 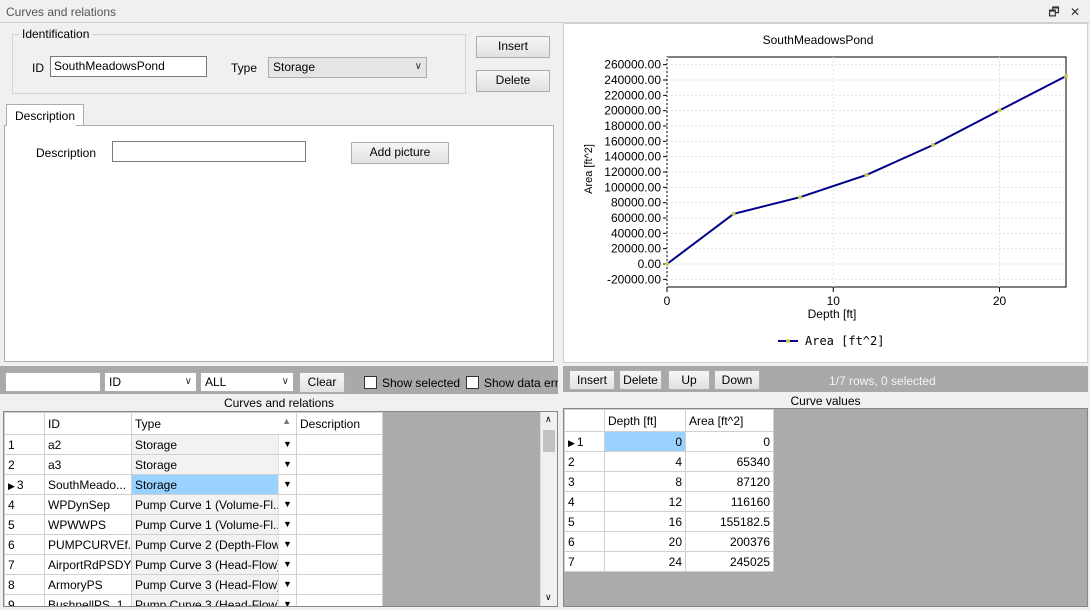 I want to click on table-row: 6 PUMPCURVEf... Pump Curve 2 (Depth-Flow) ▼, so click(x=193, y=544).